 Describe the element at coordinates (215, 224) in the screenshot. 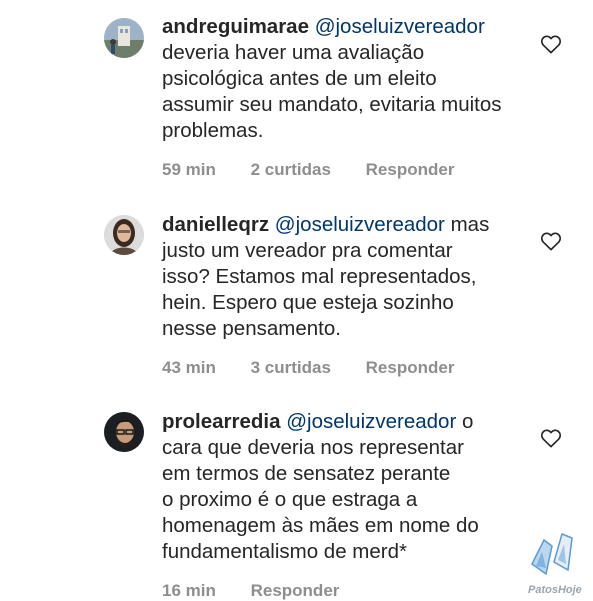

I see `comment-username: danielleqrz` at that location.